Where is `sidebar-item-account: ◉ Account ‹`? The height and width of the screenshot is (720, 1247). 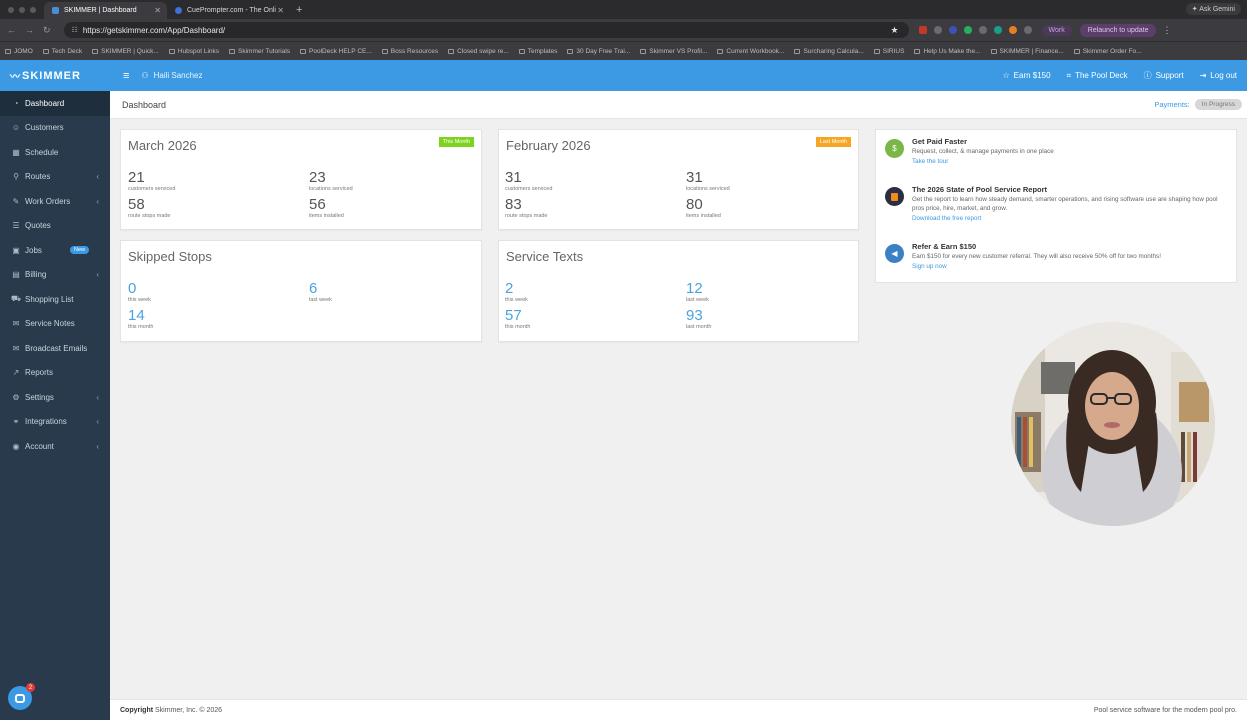 sidebar-item-account: ◉ Account ‹ is located at coordinates (55, 446).